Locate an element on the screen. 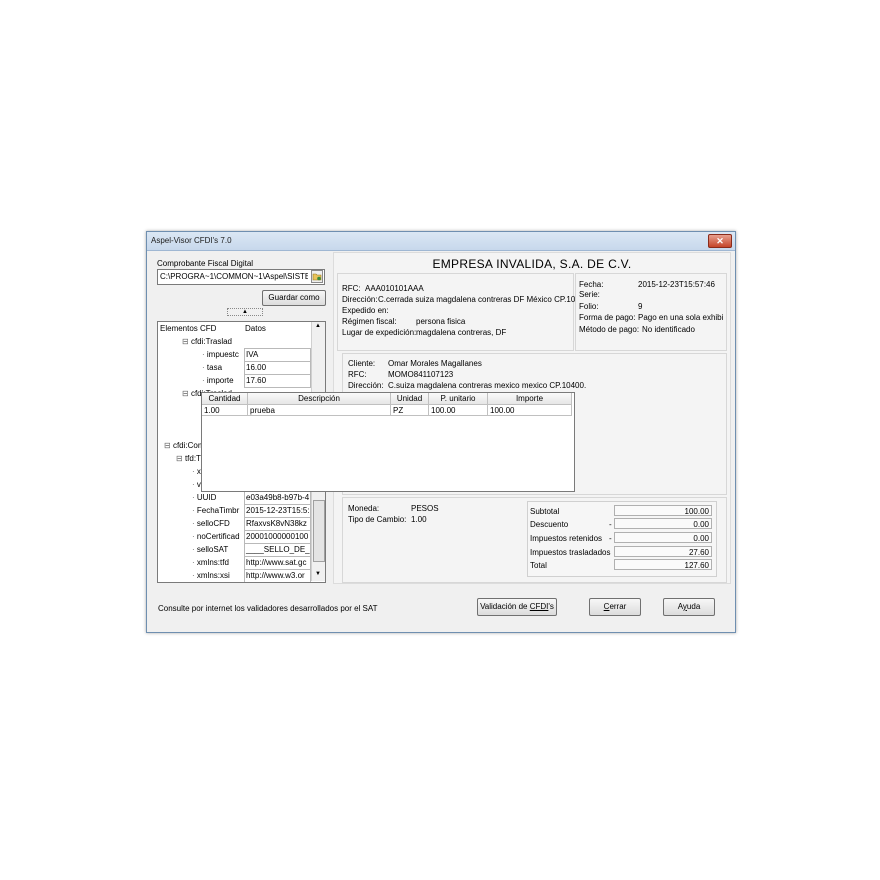 The height and width of the screenshot is (880, 880). total-row: Descuento -0.00 is located at coordinates (621, 524).